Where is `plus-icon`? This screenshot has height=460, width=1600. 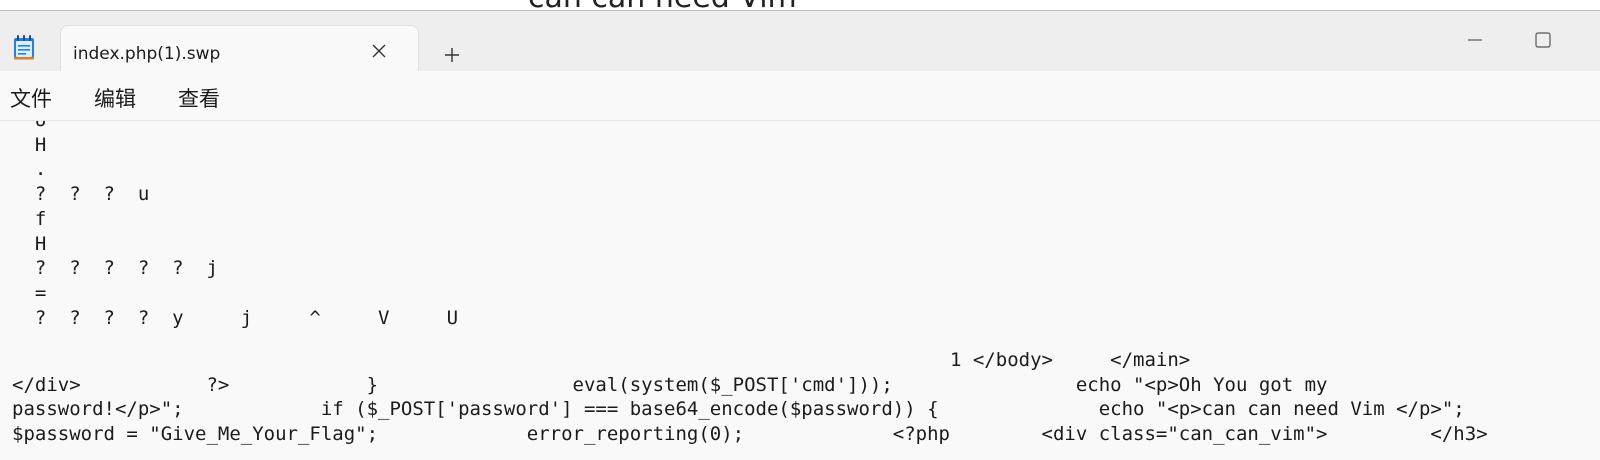
plus-icon is located at coordinates (452, 55).